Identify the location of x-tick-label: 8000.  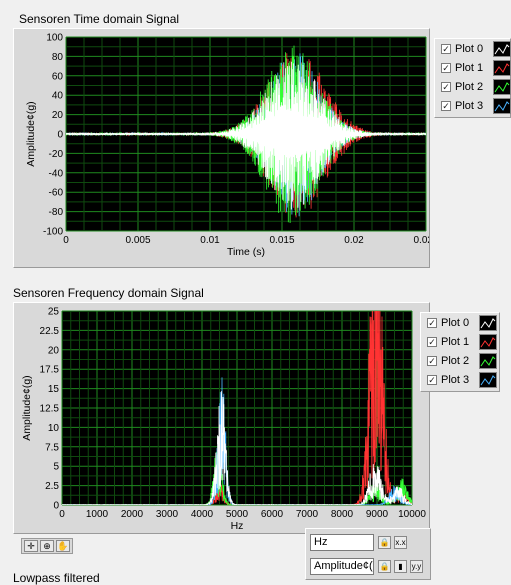
(342, 514).